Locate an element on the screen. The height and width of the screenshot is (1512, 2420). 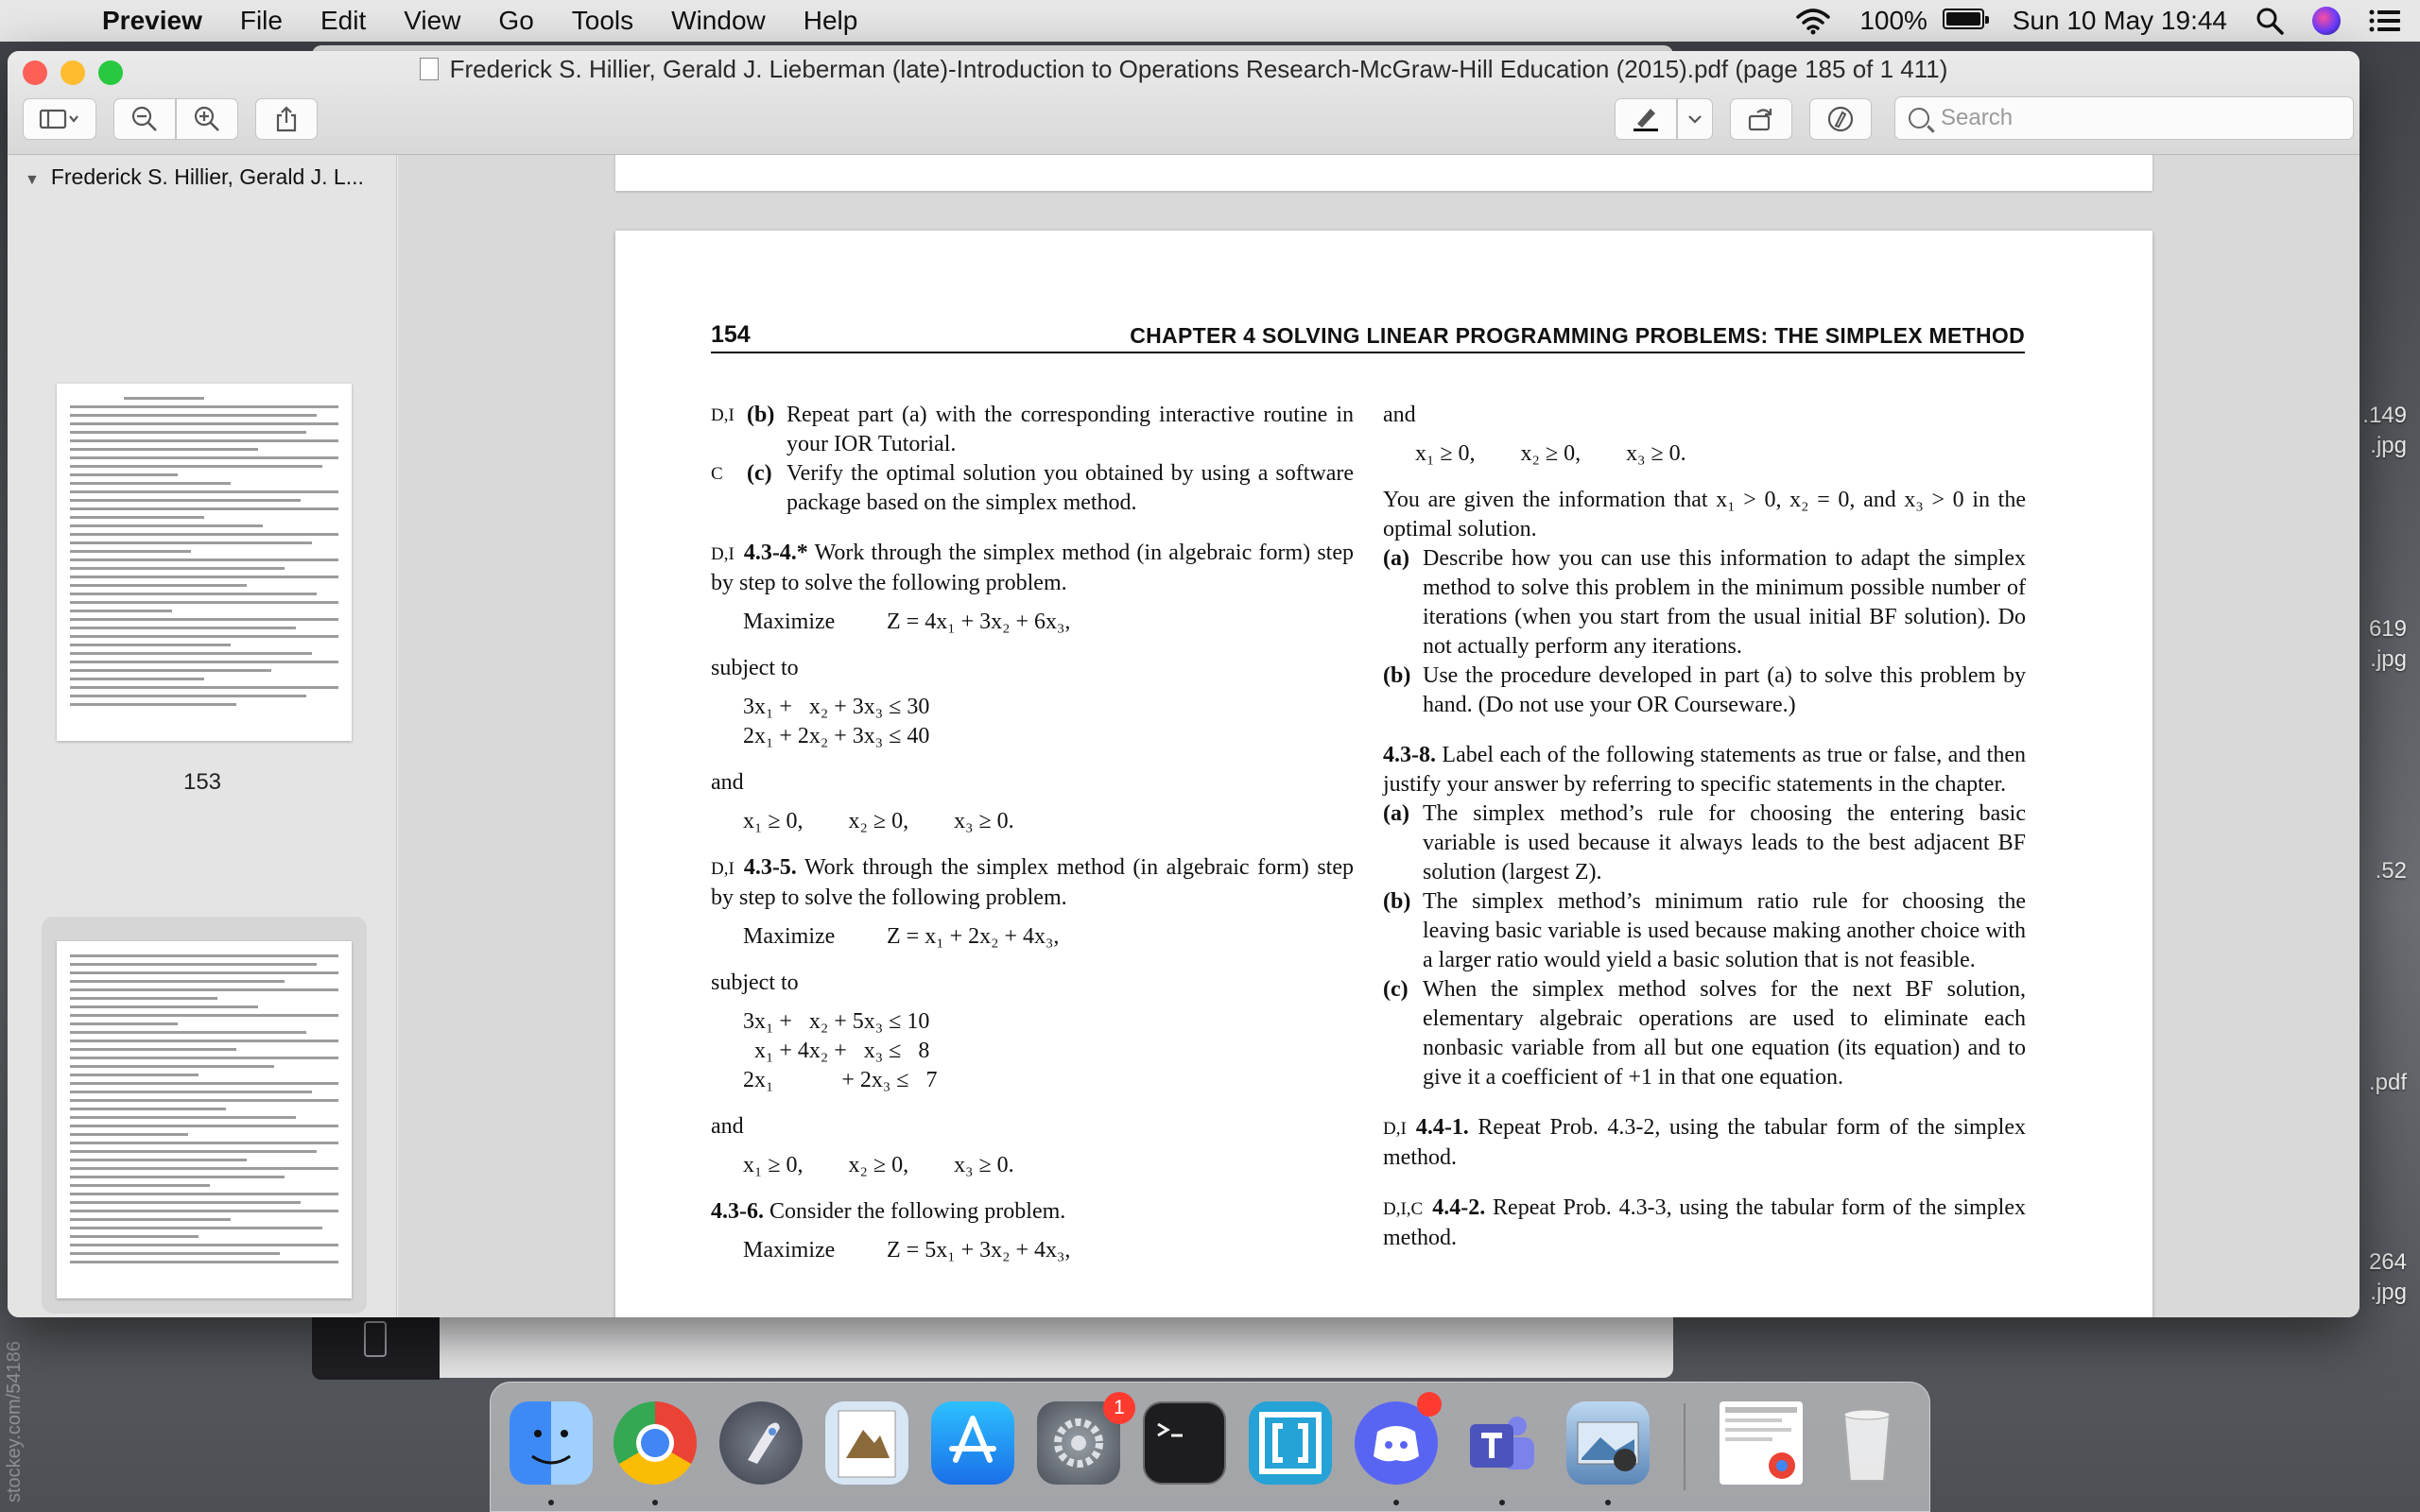
menu-file: File is located at coordinates (261, 21).